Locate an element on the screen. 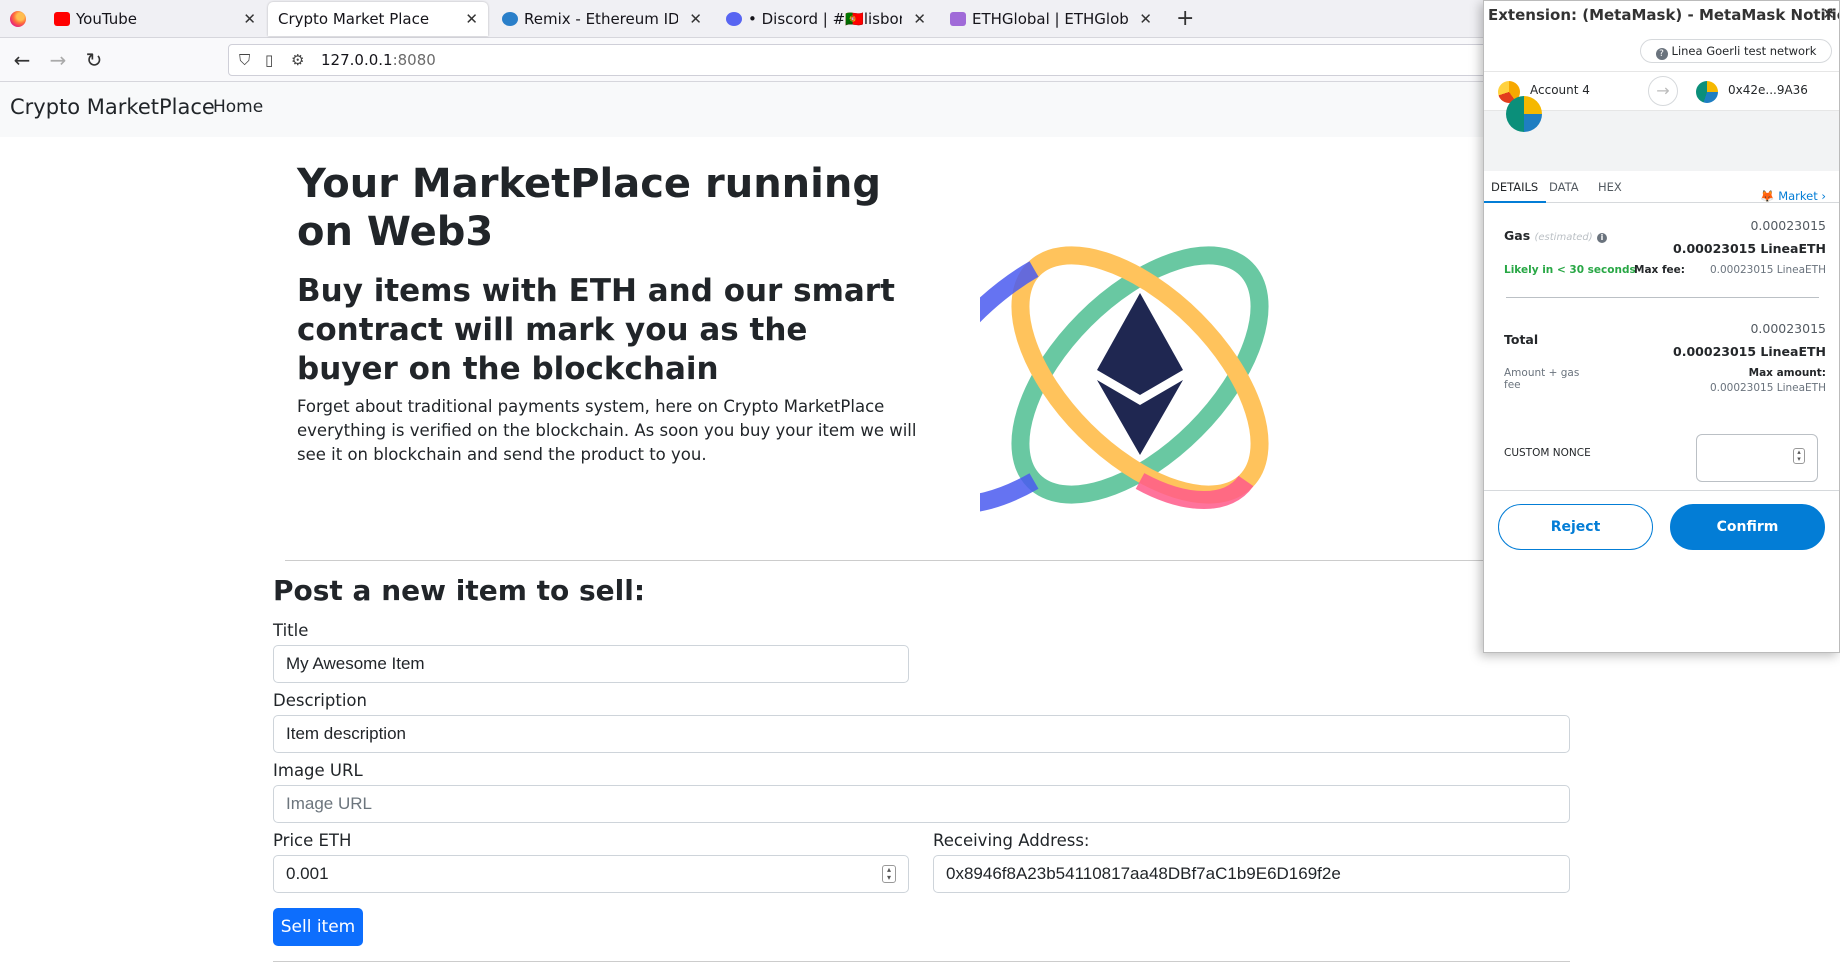 Image resolution: width=1840 pixels, height=980 pixels. title-label: Title is located at coordinates (291, 630).